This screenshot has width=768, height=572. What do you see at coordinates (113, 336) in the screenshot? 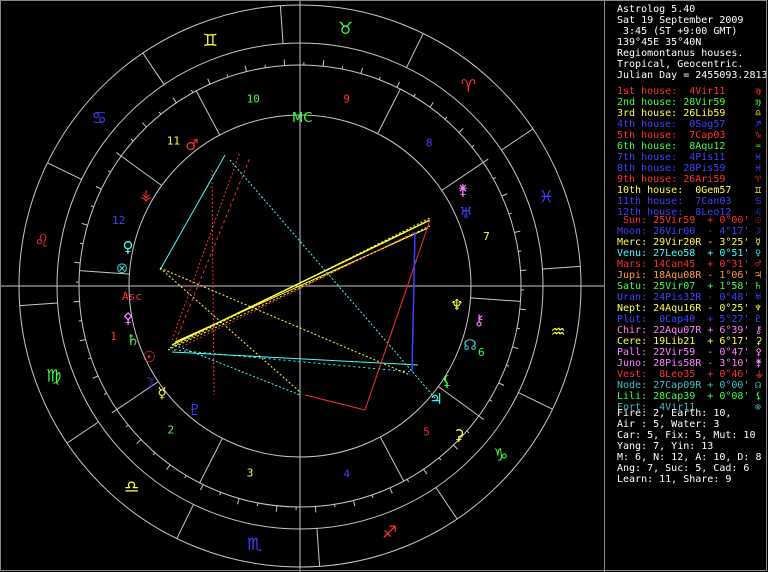
I see `house-number: 1` at bounding box center [113, 336].